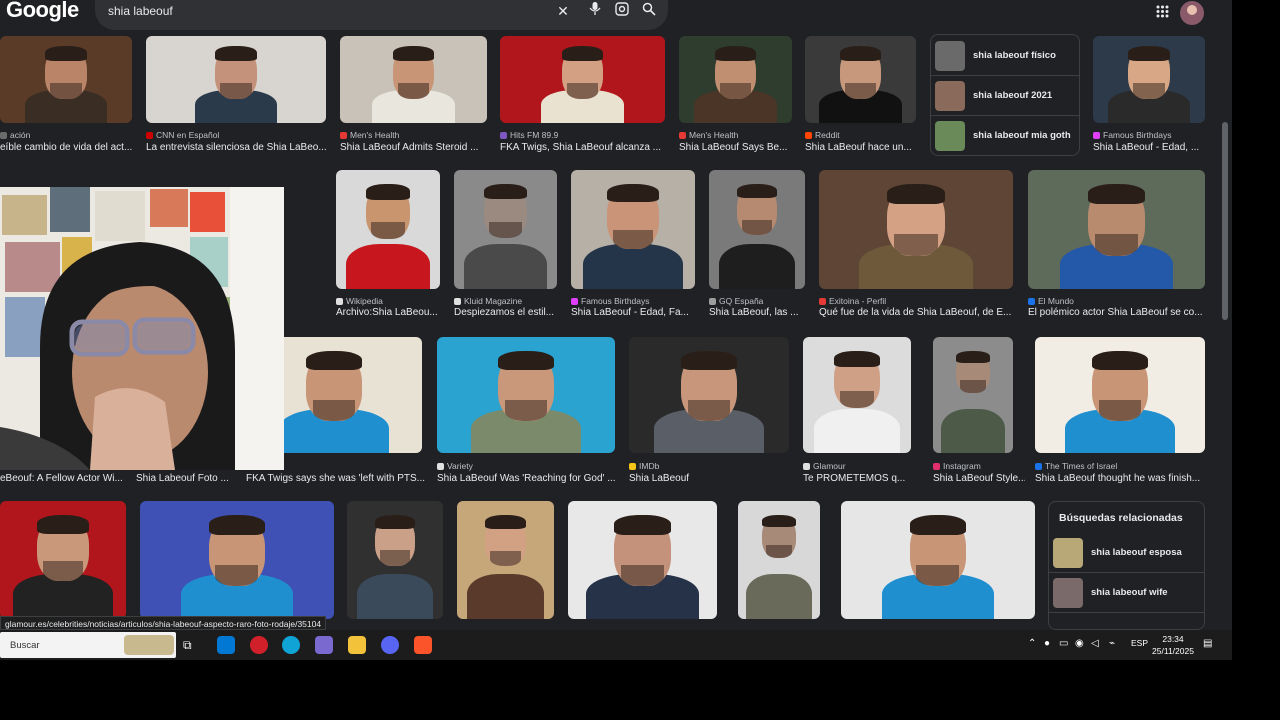 Image resolution: width=1280 pixels, height=720 pixels. What do you see at coordinates (1139, 643) in the screenshot?
I see `language-indicator: ESP` at bounding box center [1139, 643].